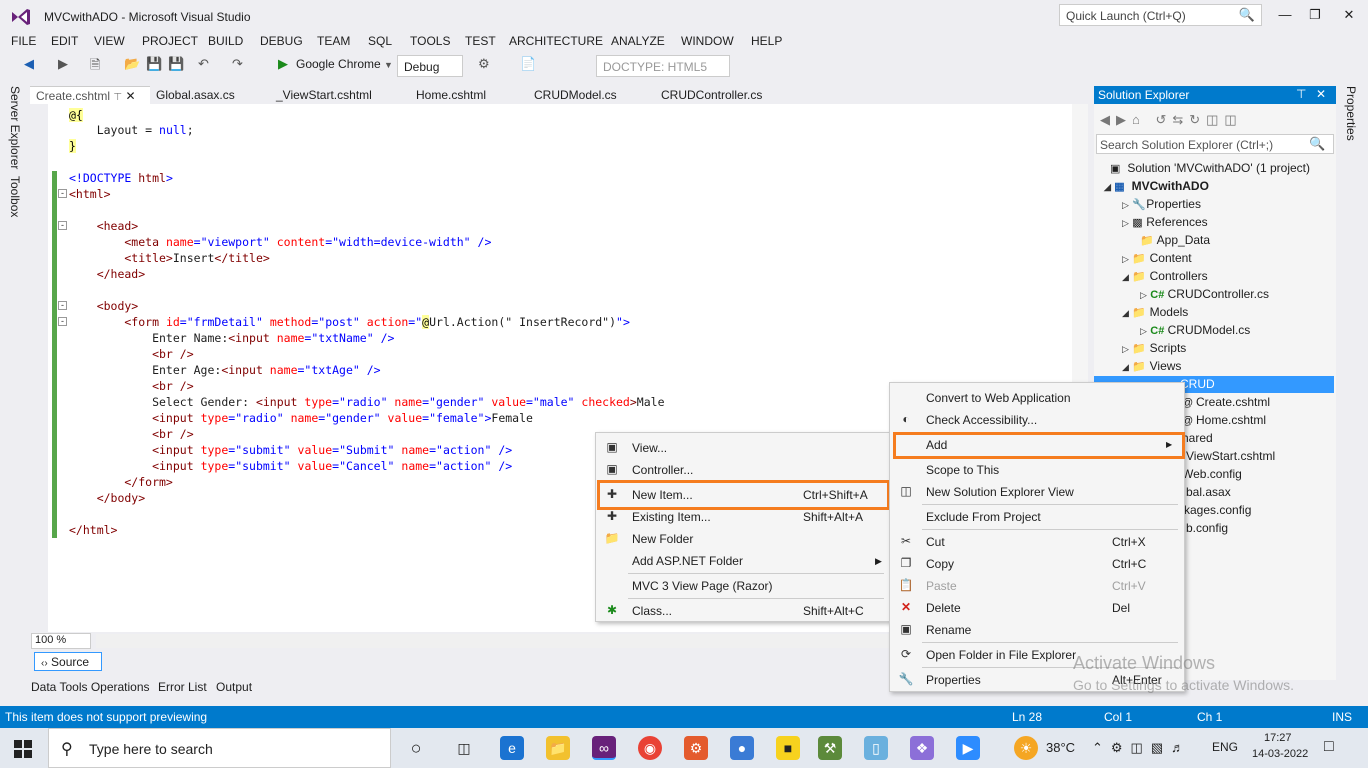 The image size is (1368, 768). I want to click on tree-global-asax: bal.asax, so click(1208, 492).